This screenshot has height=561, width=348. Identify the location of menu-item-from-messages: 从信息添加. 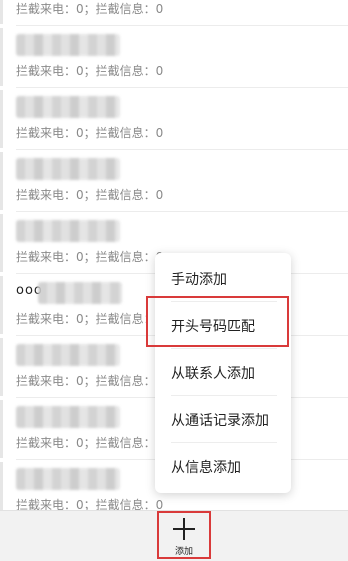
(223, 466).